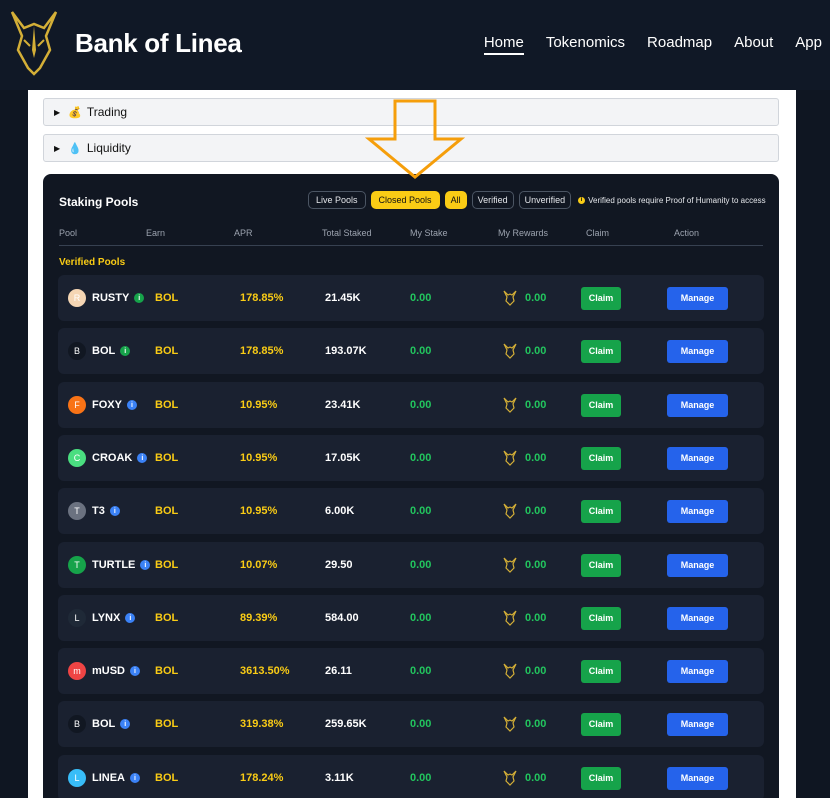  What do you see at coordinates (98, 511) in the screenshot?
I see `pool-name: T3` at bounding box center [98, 511].